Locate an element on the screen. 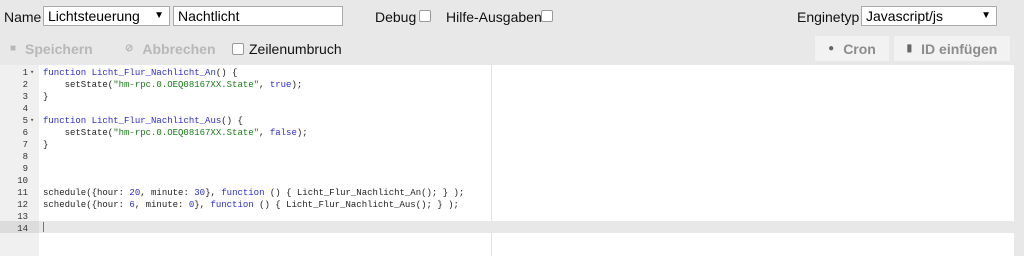  code-text: function Licht_Flur_Nachlicht_Aus() { is located at coordinates (143, 121).